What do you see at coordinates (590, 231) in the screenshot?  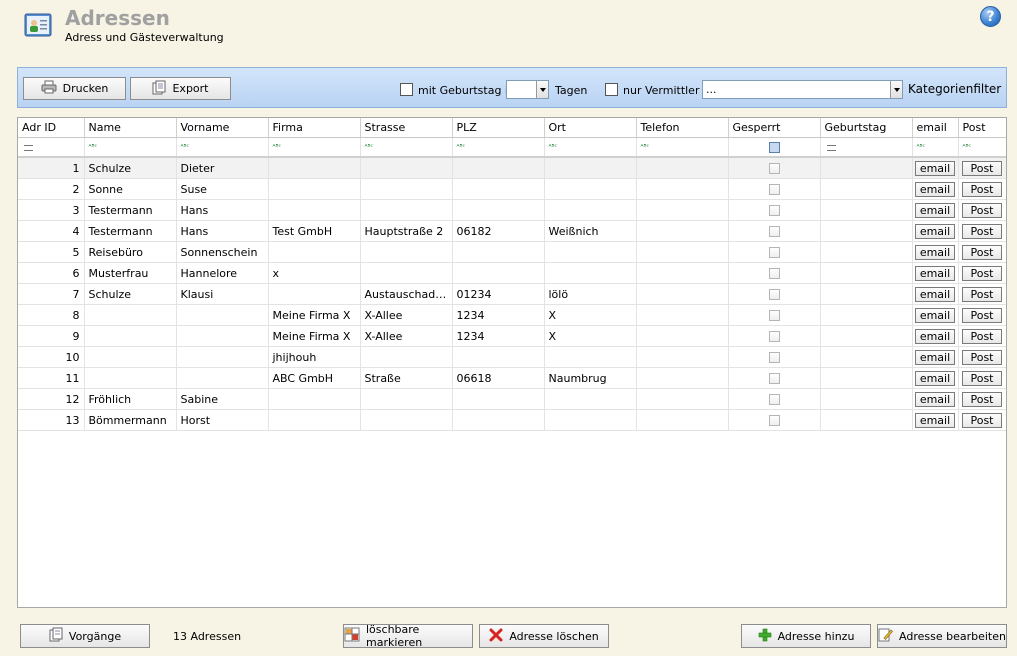 I see `cell-ort: Weißnich` at bounding box center [590, 231].